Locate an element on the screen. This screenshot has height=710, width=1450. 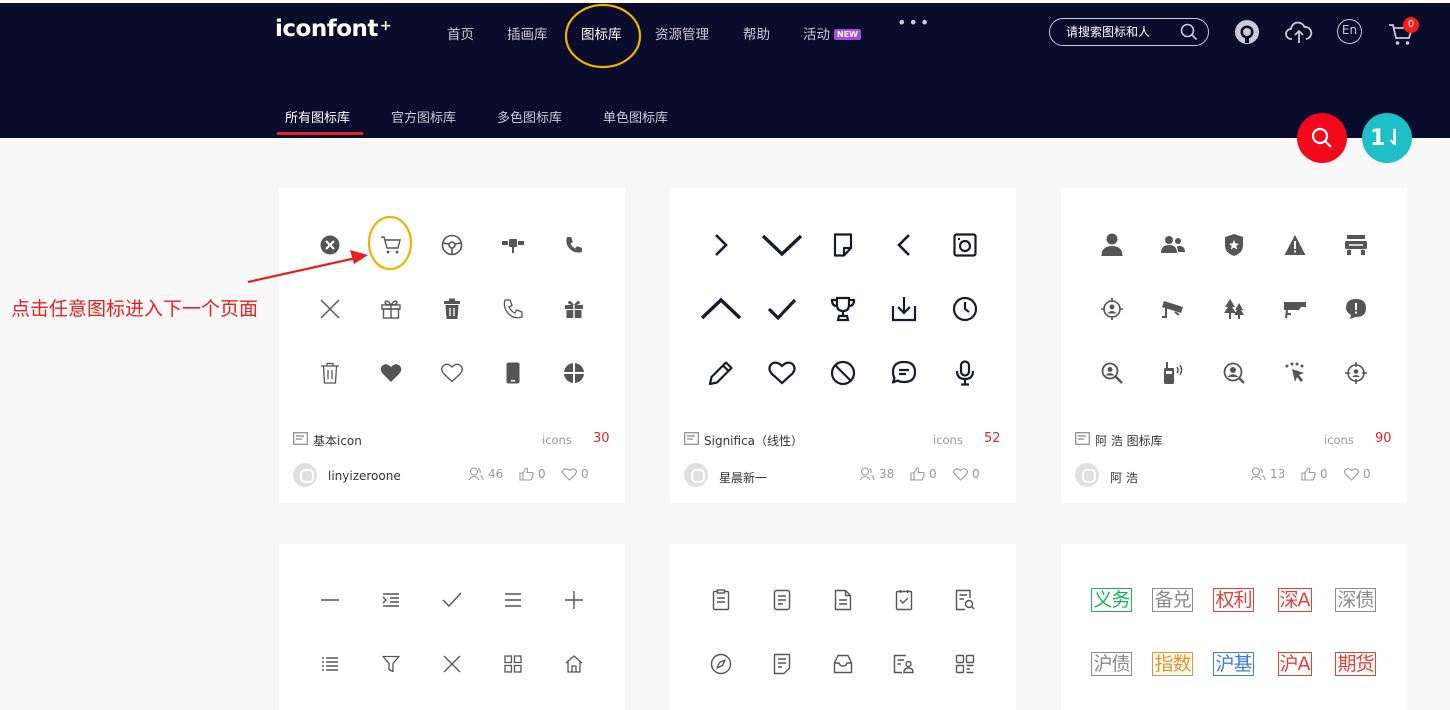
library-name: Significa（线性） is located at coordinates (753, 440).